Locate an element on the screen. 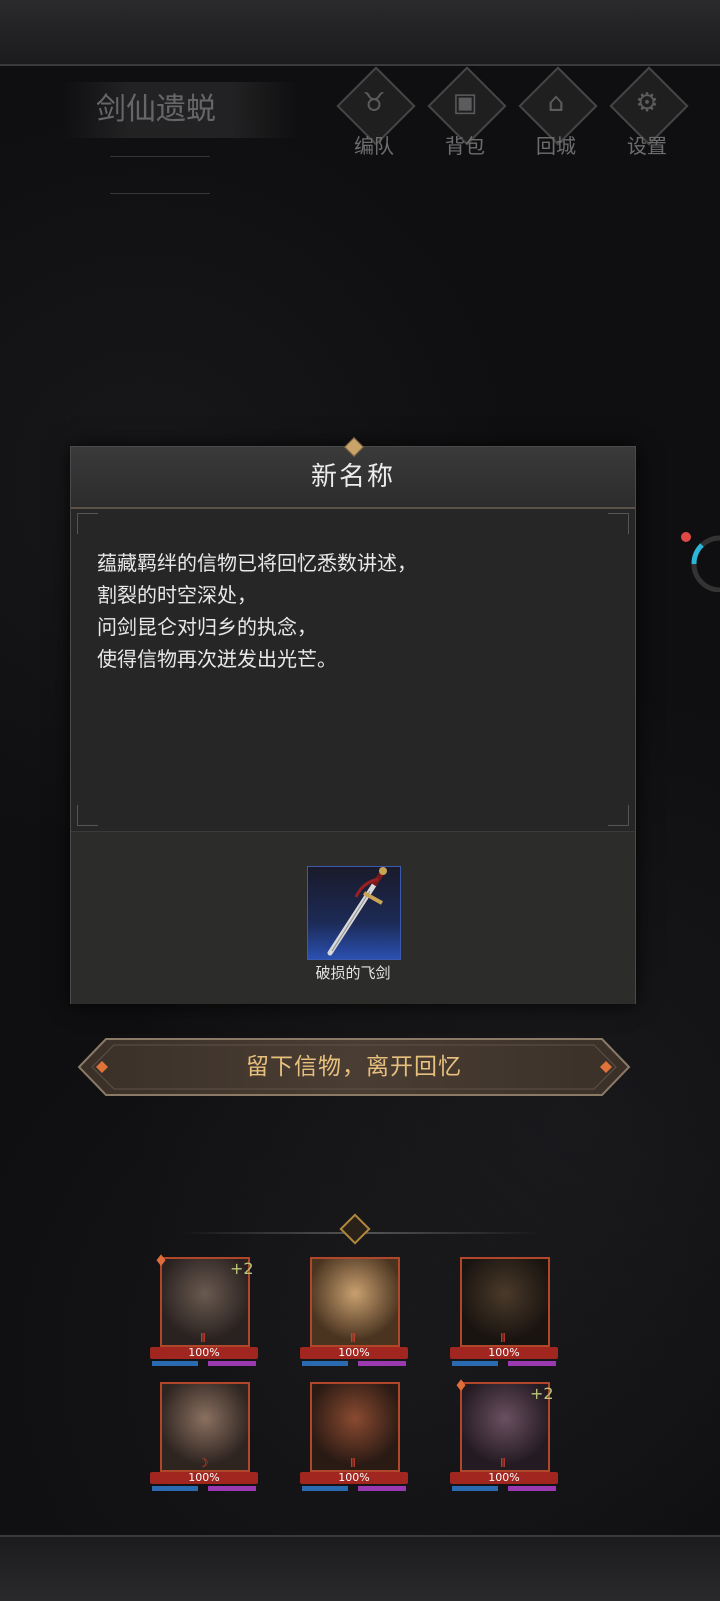  reward-area: 破损的飞剑 is located at coordinates (353, 917).